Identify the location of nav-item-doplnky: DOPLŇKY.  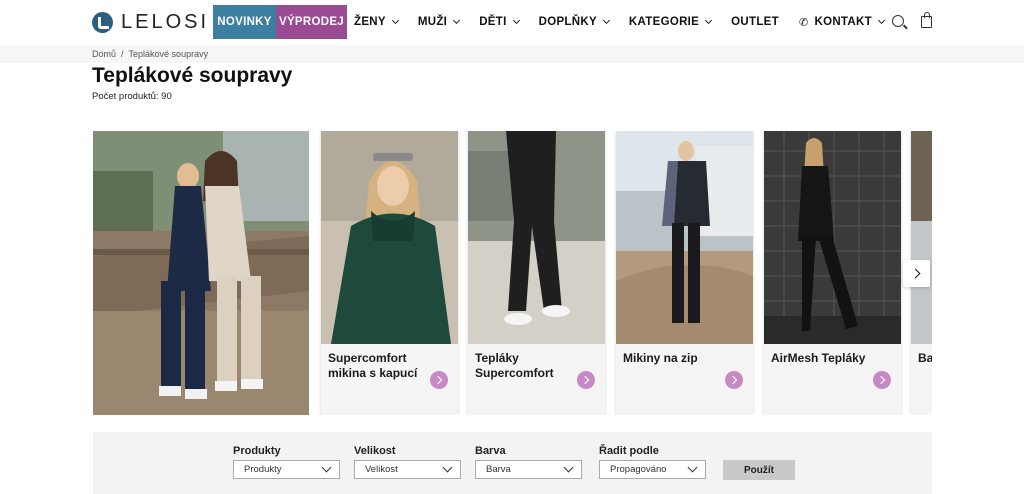
(574, 22).